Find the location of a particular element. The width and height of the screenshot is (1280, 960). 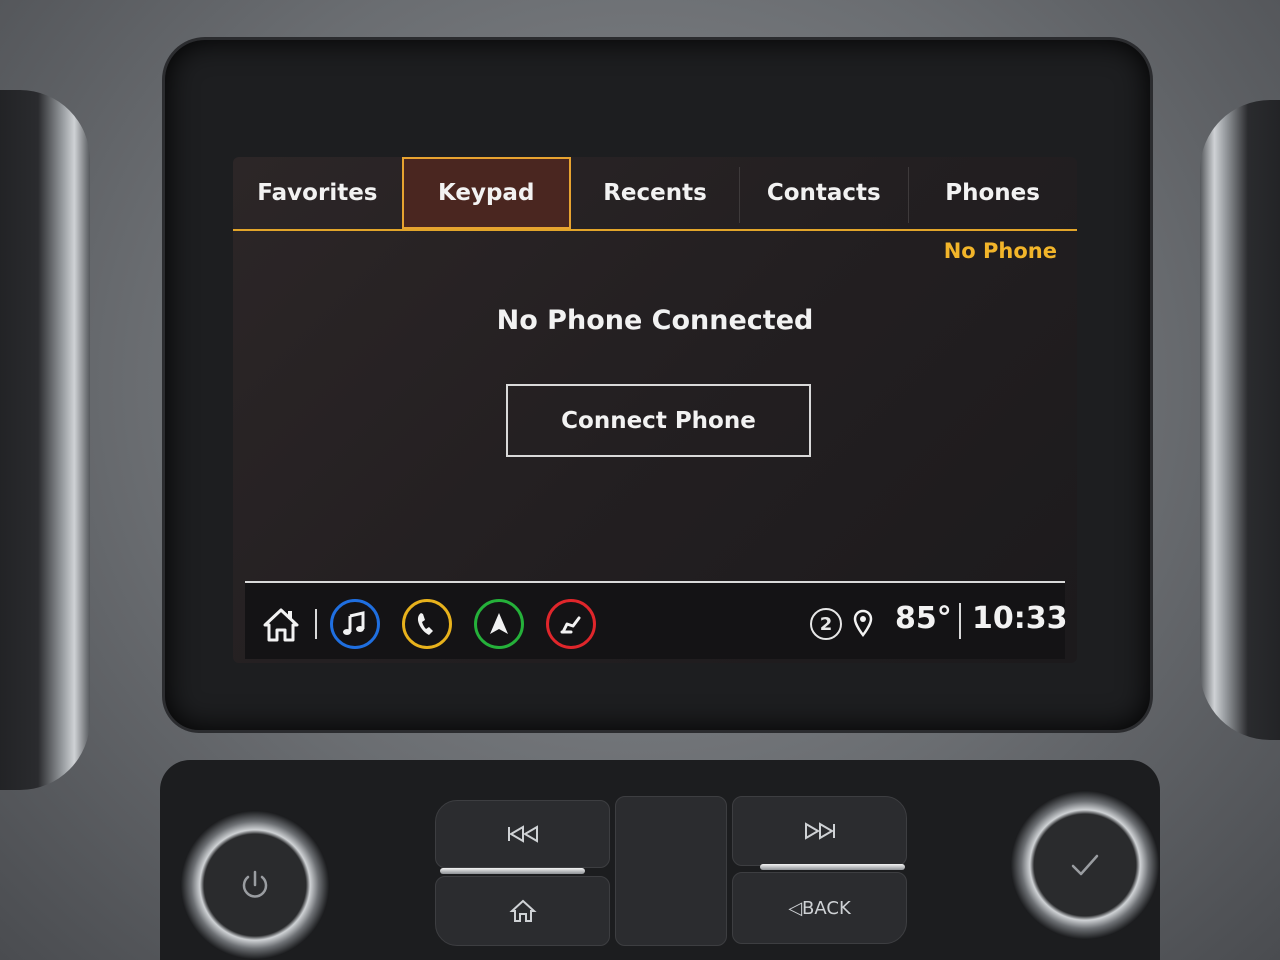

tab-phones: Phones is located at coordinates (992, 193).